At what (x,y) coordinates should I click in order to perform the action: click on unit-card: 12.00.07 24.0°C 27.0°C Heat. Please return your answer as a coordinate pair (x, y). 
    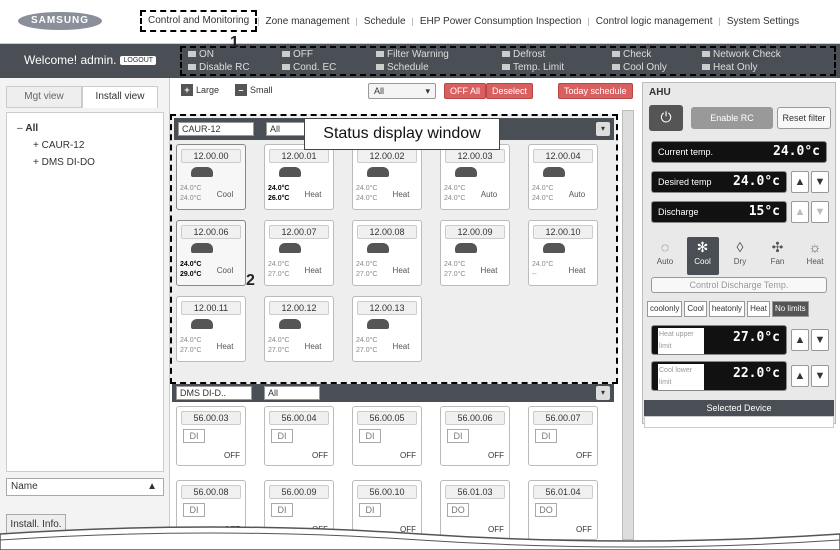
    Looking at the image, I should click on (299, 253).